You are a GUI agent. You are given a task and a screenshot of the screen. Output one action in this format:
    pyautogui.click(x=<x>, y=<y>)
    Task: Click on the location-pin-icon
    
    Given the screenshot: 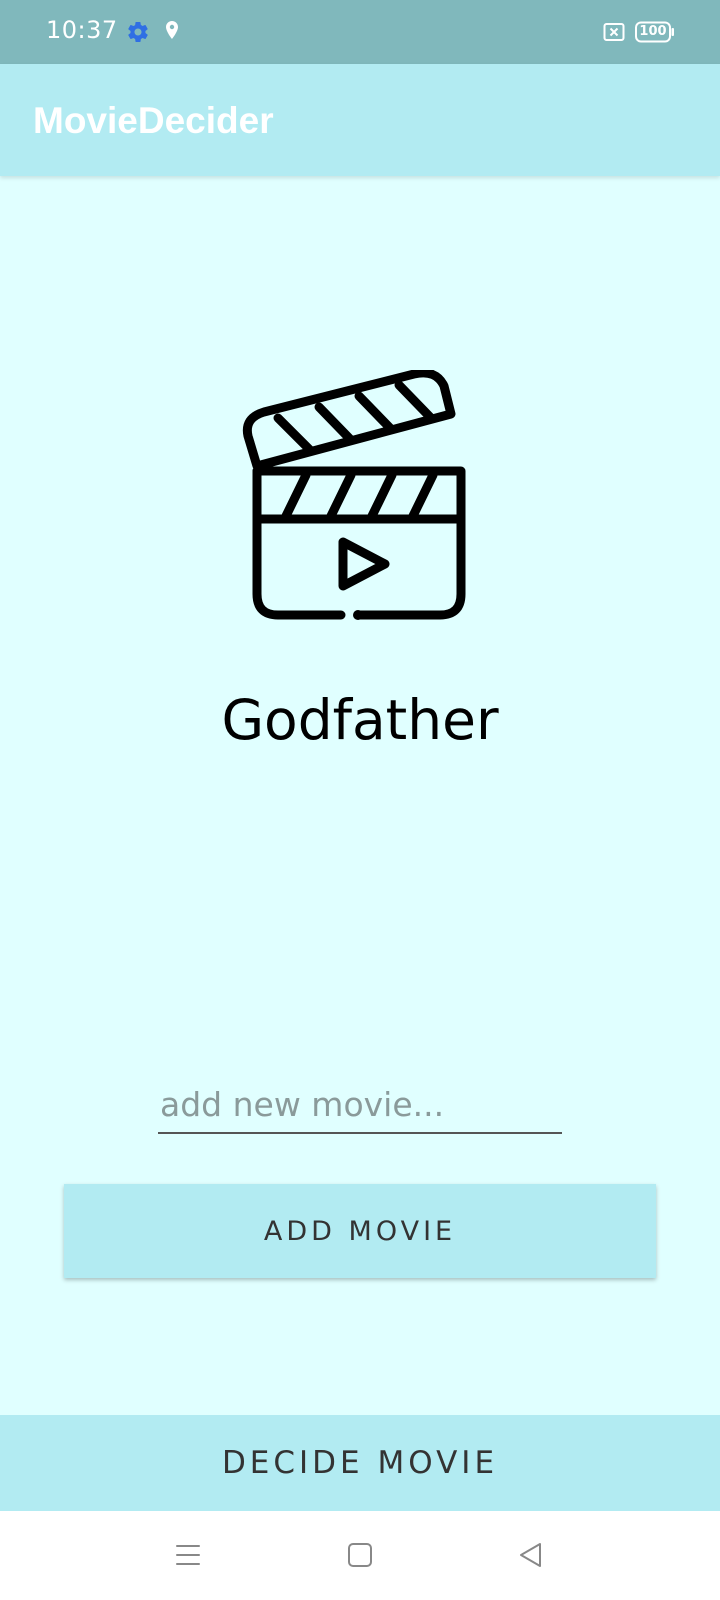 What is the action you would take?
    pyautogui.click(x=172, y=30)
    